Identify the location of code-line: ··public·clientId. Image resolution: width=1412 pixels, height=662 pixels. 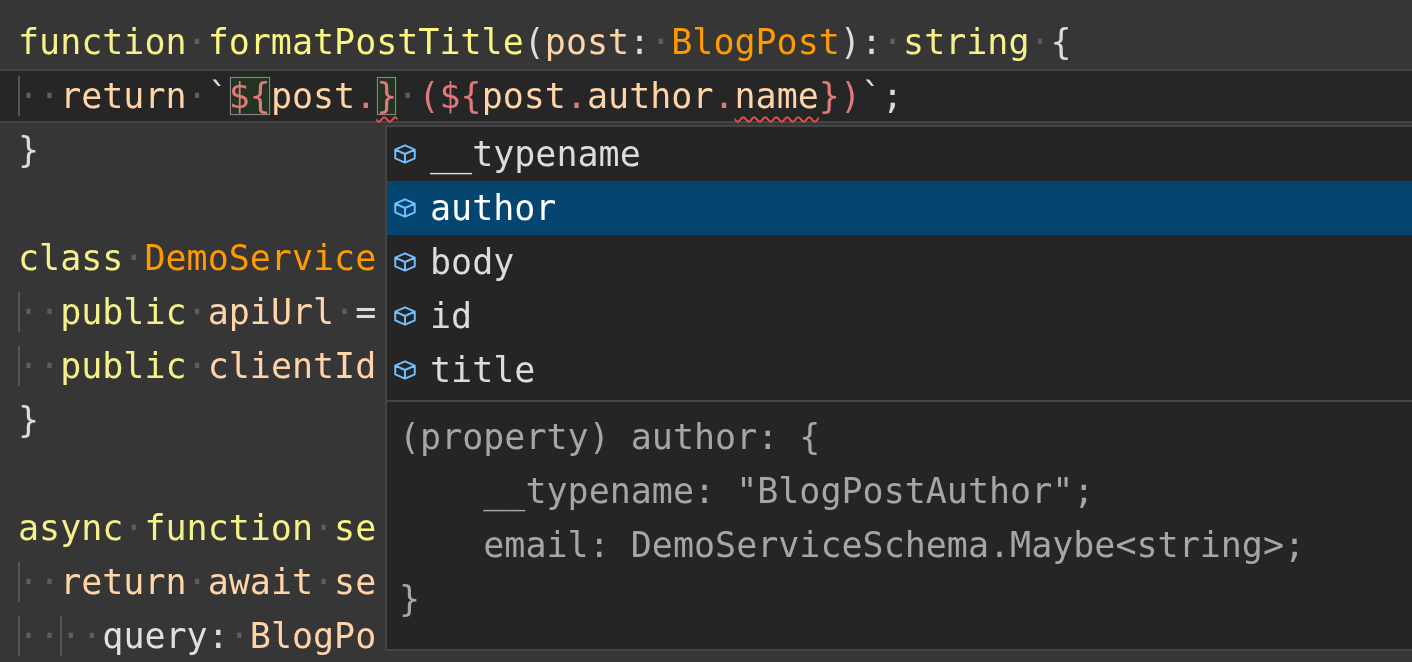
(197, 366).